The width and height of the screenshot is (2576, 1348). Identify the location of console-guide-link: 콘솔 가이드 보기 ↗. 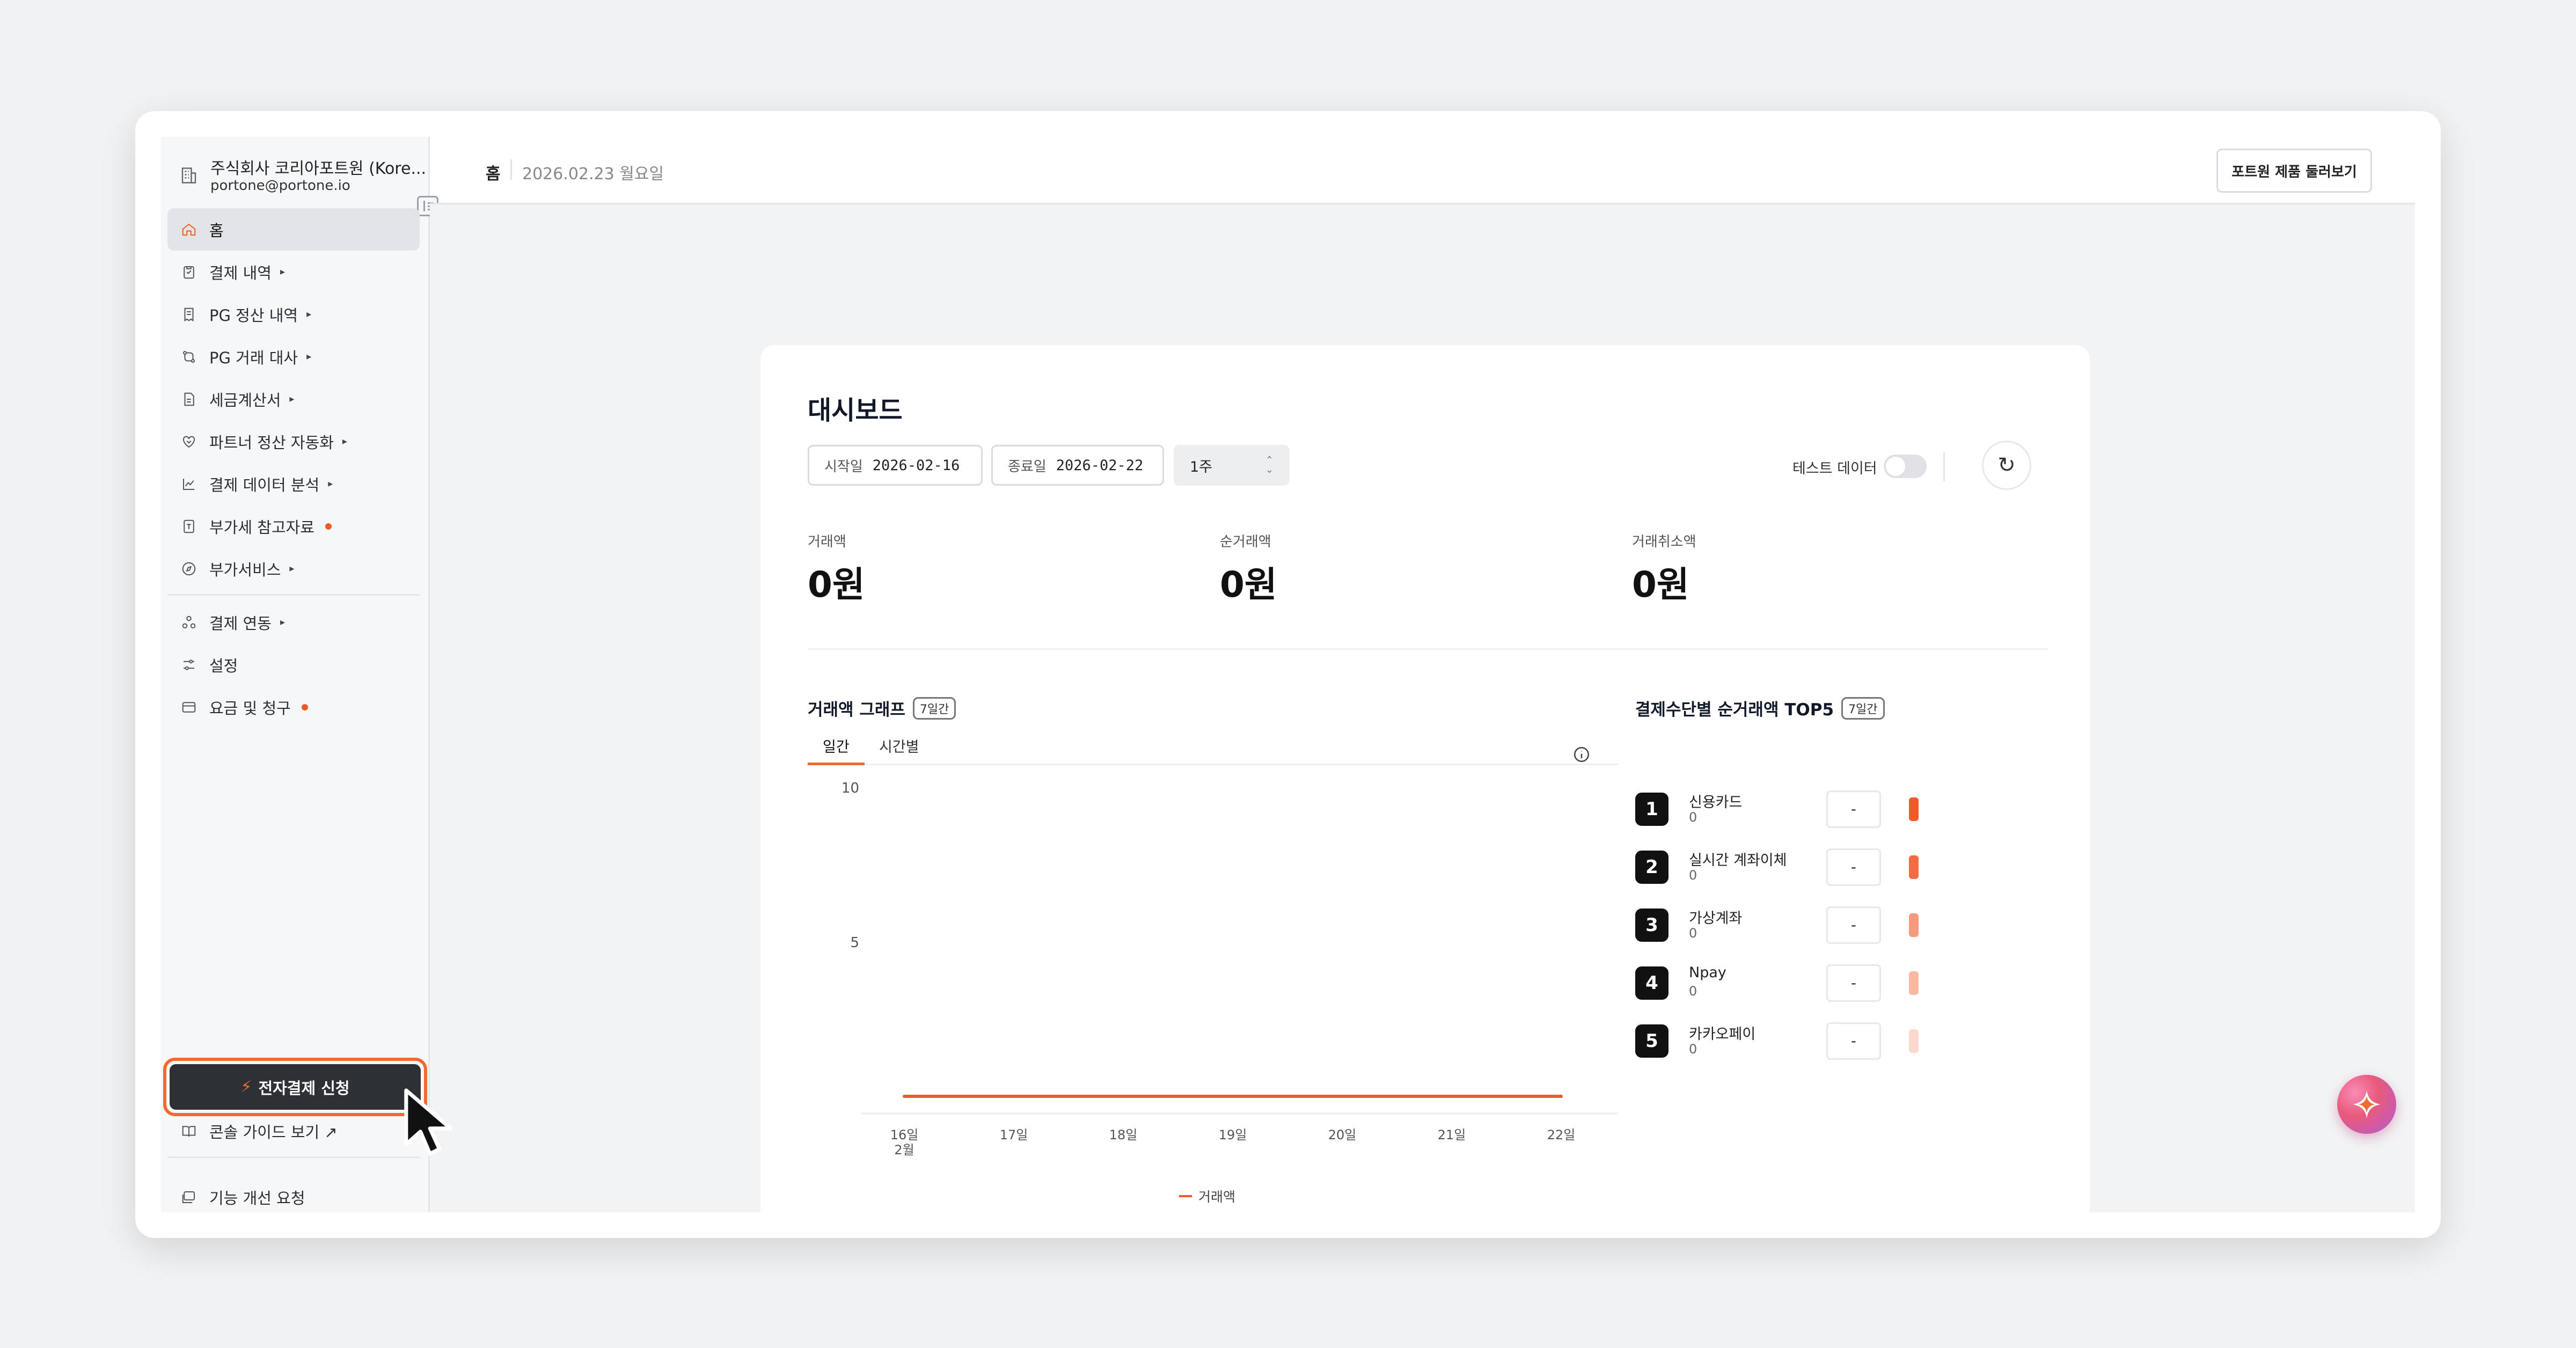
(259, 1131).